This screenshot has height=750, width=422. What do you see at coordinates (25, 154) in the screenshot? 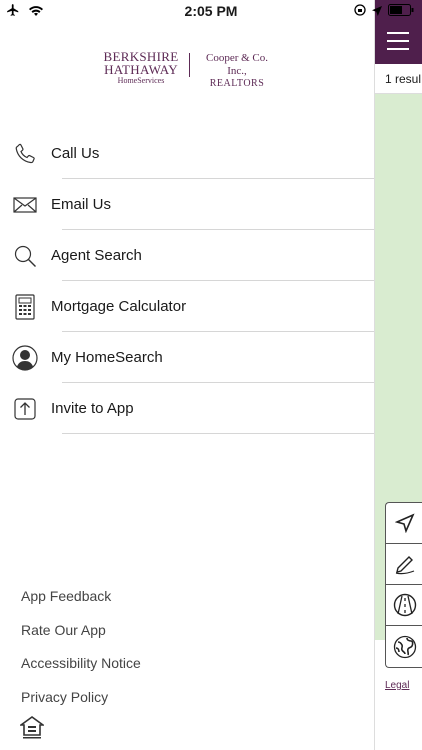
I see `phone-icon` at bounding box center [25, 154].